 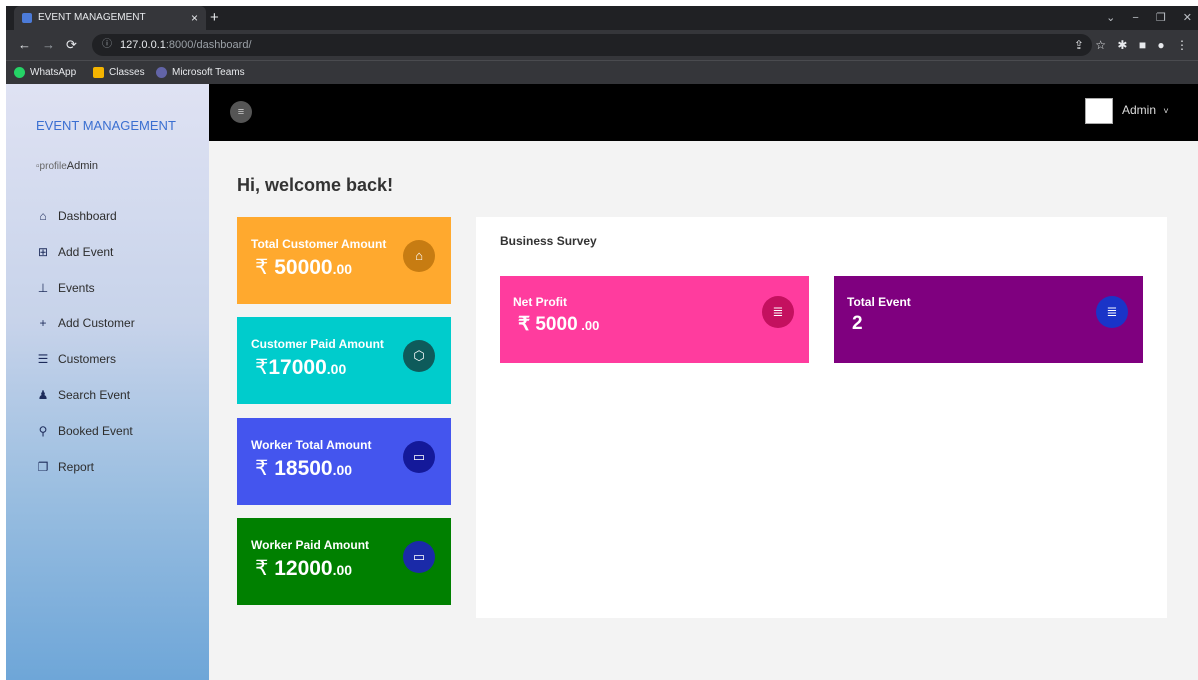 What do you see at coordinates (86, 252) in the screenshot?
I see `sidebar-item-label: Add Event` at bounding box center [86, 252].